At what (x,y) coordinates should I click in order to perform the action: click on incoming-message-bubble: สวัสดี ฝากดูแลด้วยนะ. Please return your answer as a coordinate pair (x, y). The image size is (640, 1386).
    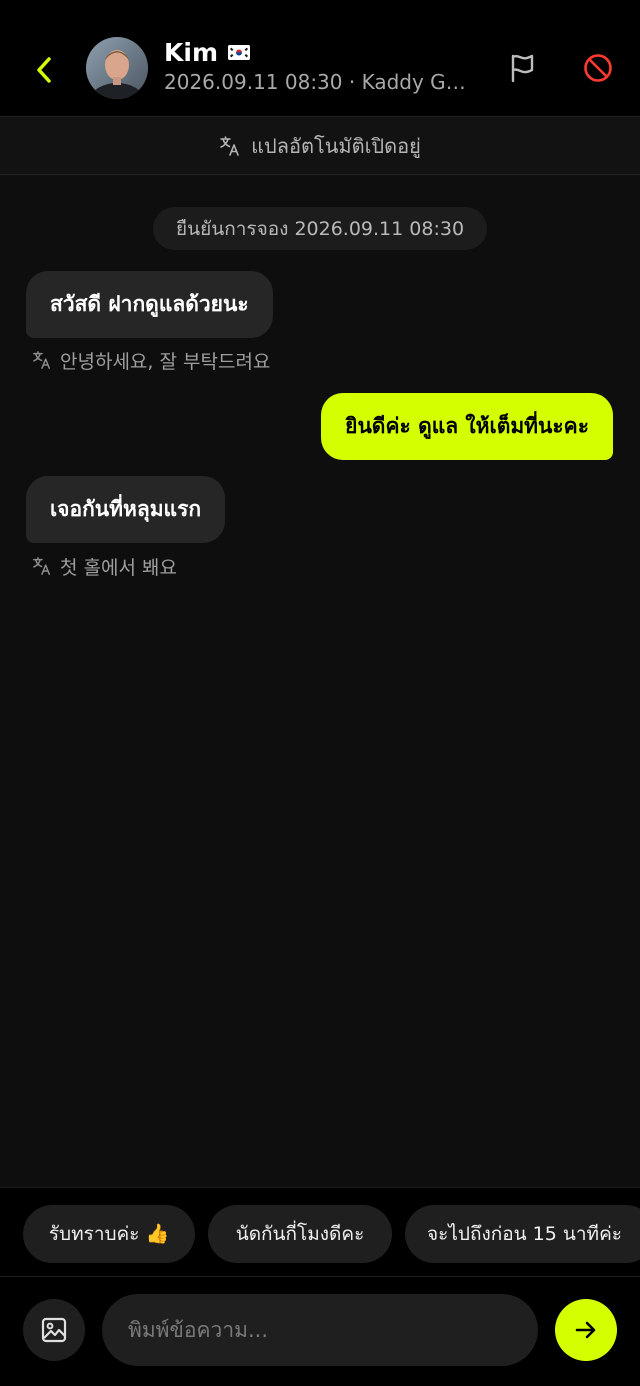
    Looking at the image, I should click on (149, 304).